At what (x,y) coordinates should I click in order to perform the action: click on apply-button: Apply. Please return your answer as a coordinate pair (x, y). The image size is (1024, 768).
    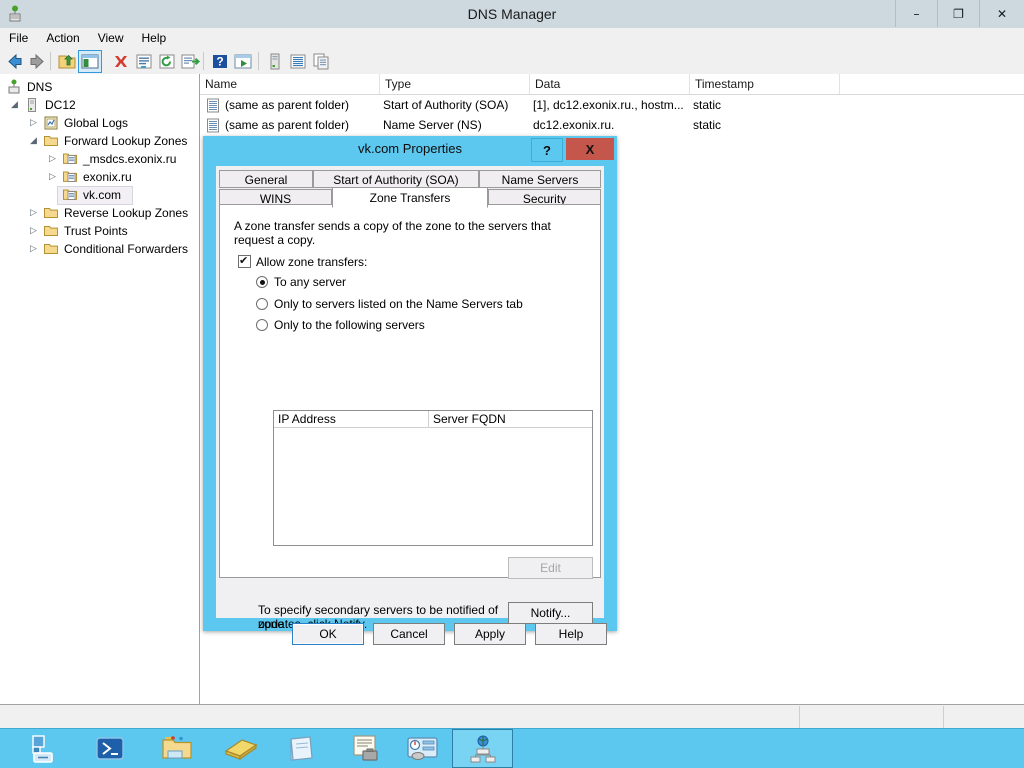
    Looking at the image, I should click on (490, 634).